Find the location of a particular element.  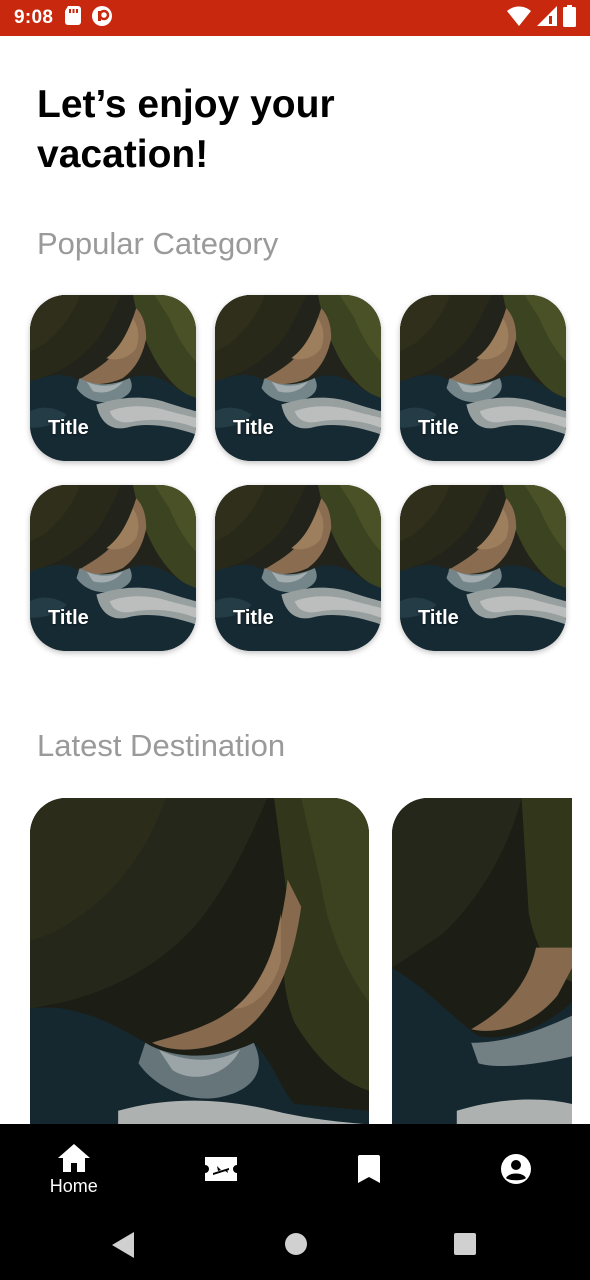

wifi-icon is located at coordinates (519, 18).